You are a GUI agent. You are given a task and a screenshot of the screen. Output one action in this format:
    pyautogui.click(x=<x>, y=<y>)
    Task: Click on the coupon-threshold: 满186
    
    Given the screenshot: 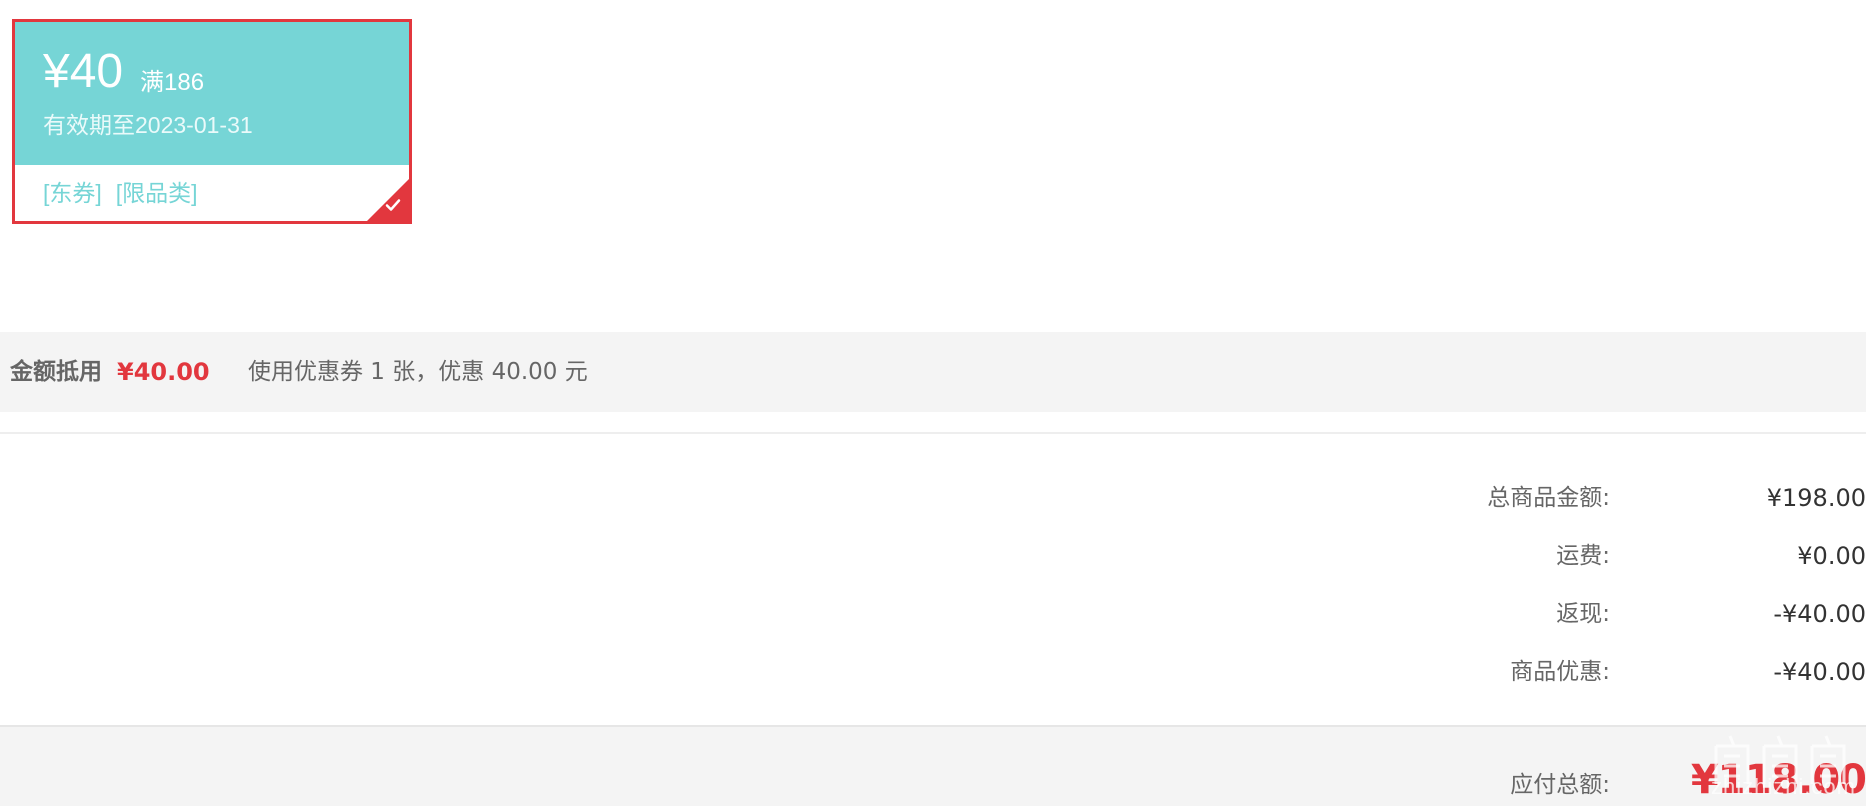 What is the action you would take?
    pyautogui.click(x=172, y=82)
    